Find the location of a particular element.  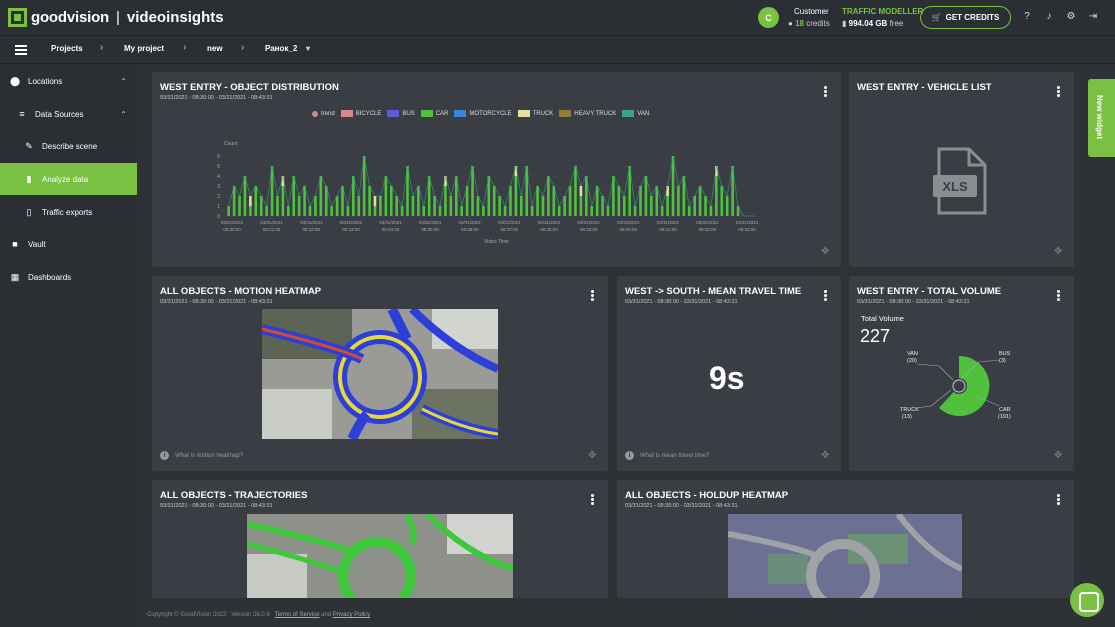

legend-item: BUS is located at coordinates (401, 113).